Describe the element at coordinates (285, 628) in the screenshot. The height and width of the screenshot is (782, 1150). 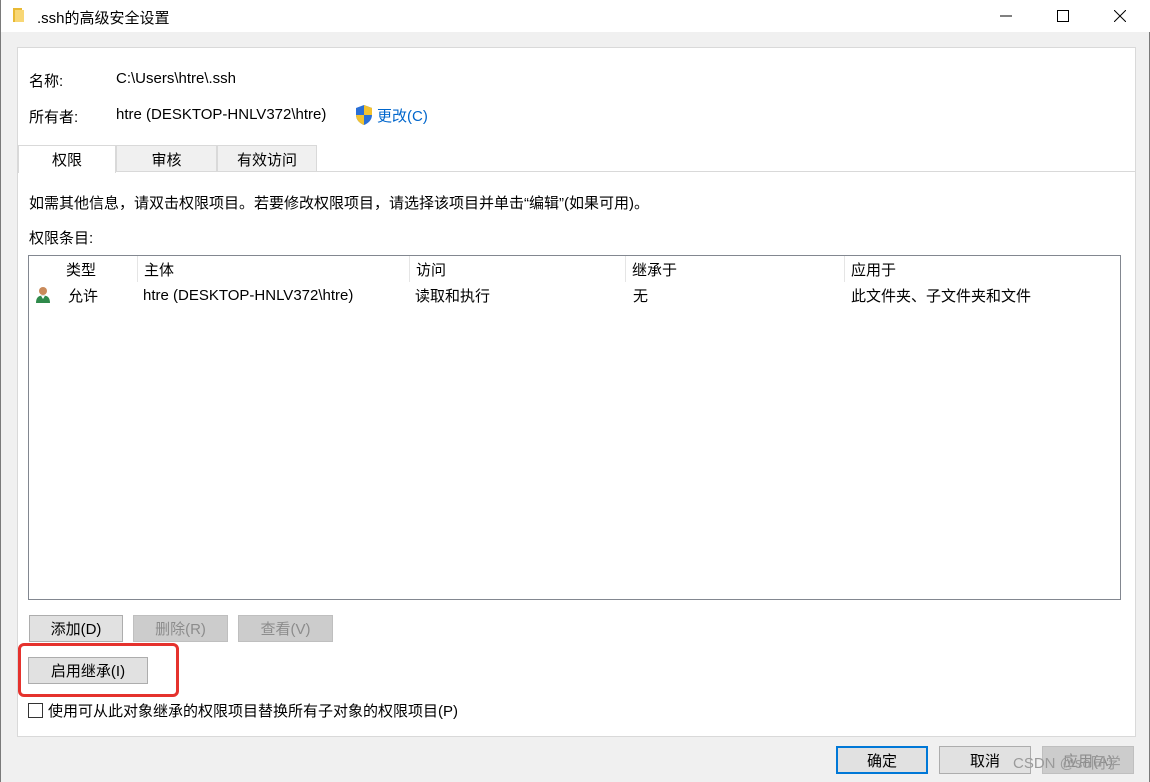
I see `view-button: 查看(V)` at that location.